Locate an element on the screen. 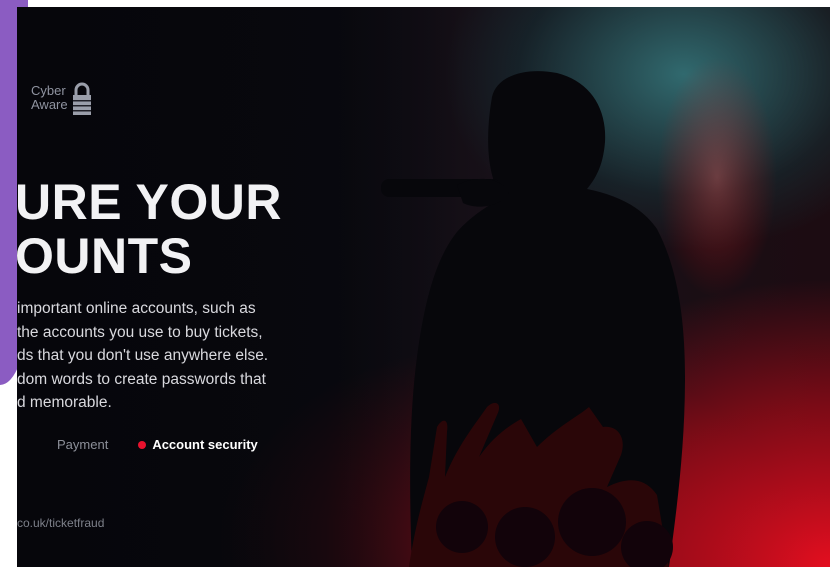 This screenshot has height=567, width=830. tab-account-security-label: Account security is located at coordinates (205, 444).